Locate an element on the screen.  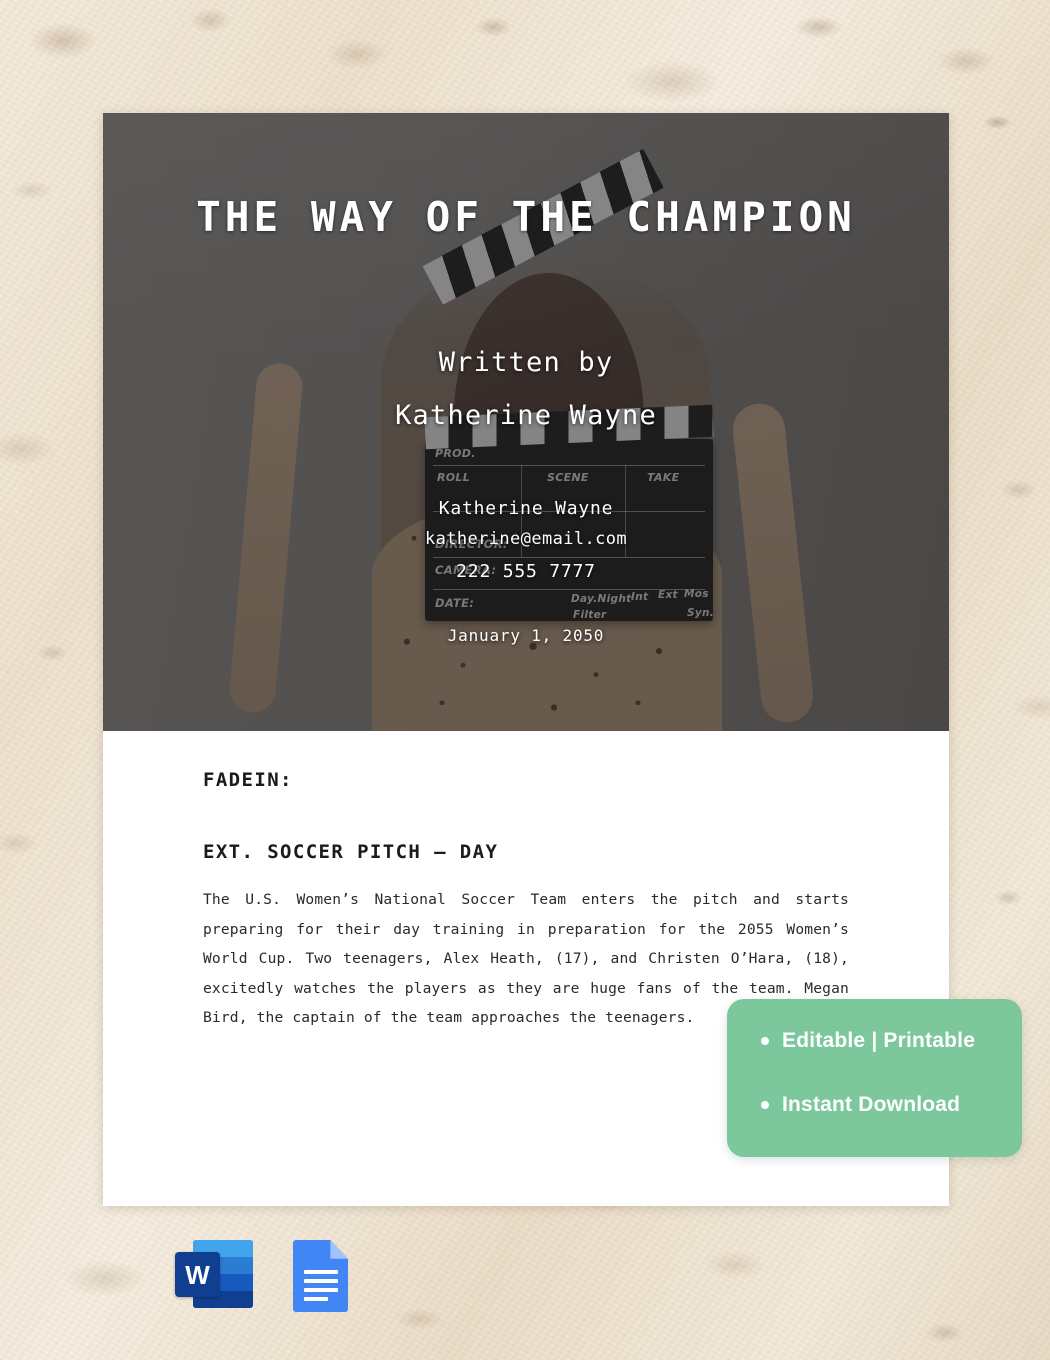
film-title: THE WAY OF THE CHAMPION is located at coordinates (526, 217).